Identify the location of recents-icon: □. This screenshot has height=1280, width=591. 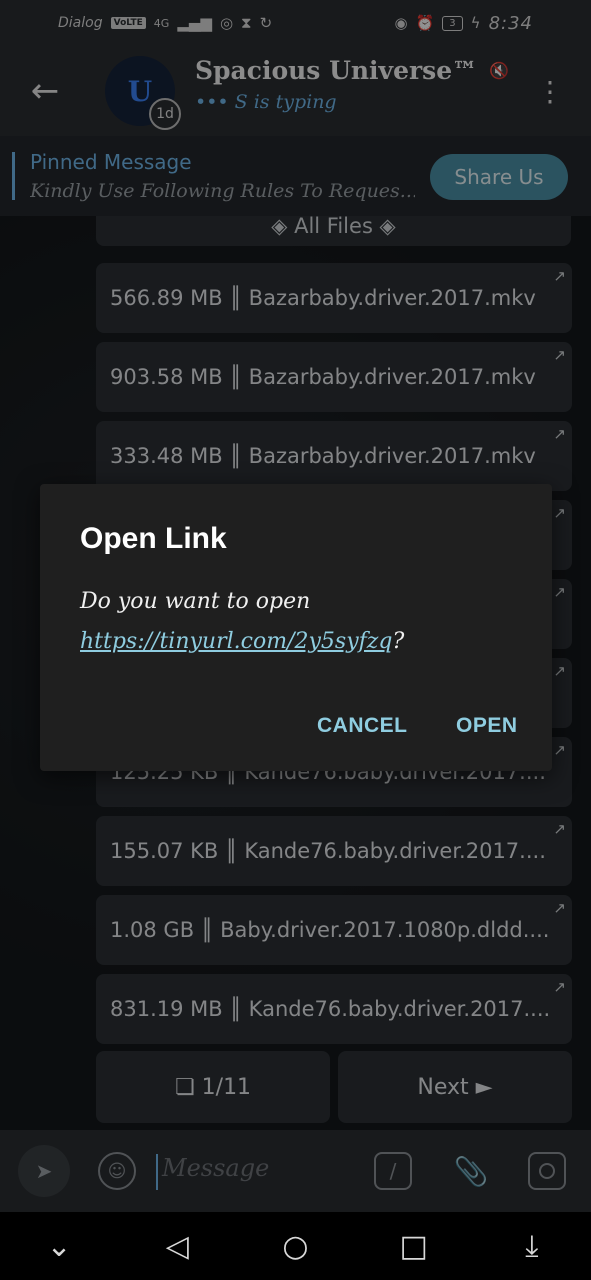
(414, 1246).